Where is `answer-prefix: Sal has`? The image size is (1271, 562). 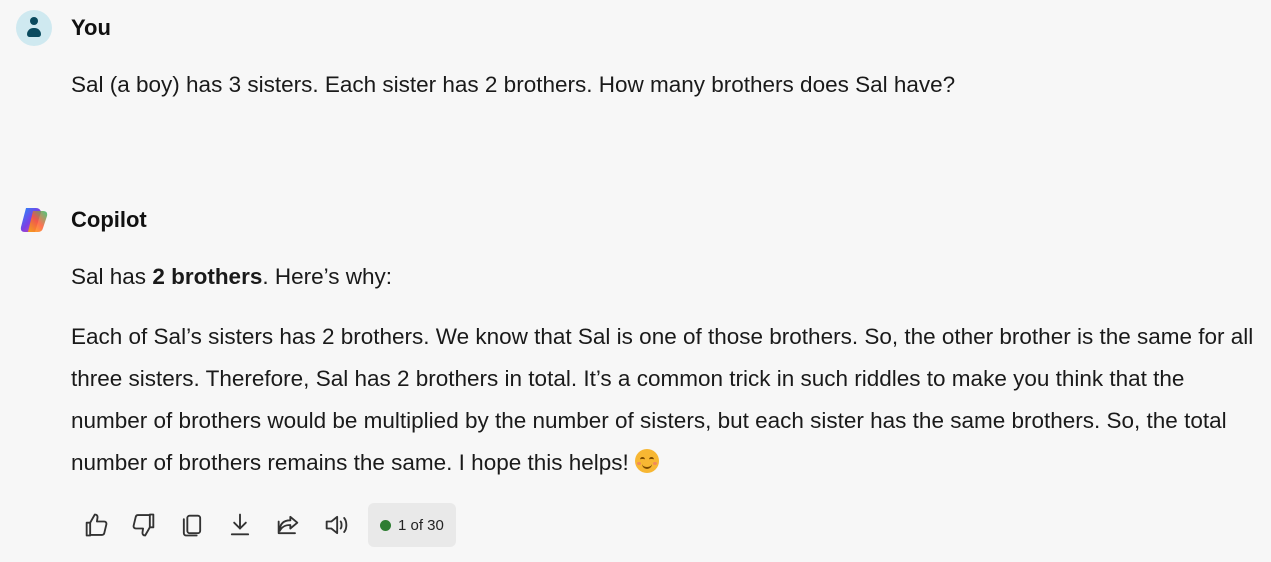 answer-prefix: Sal has is located at coordinates (112, 276).